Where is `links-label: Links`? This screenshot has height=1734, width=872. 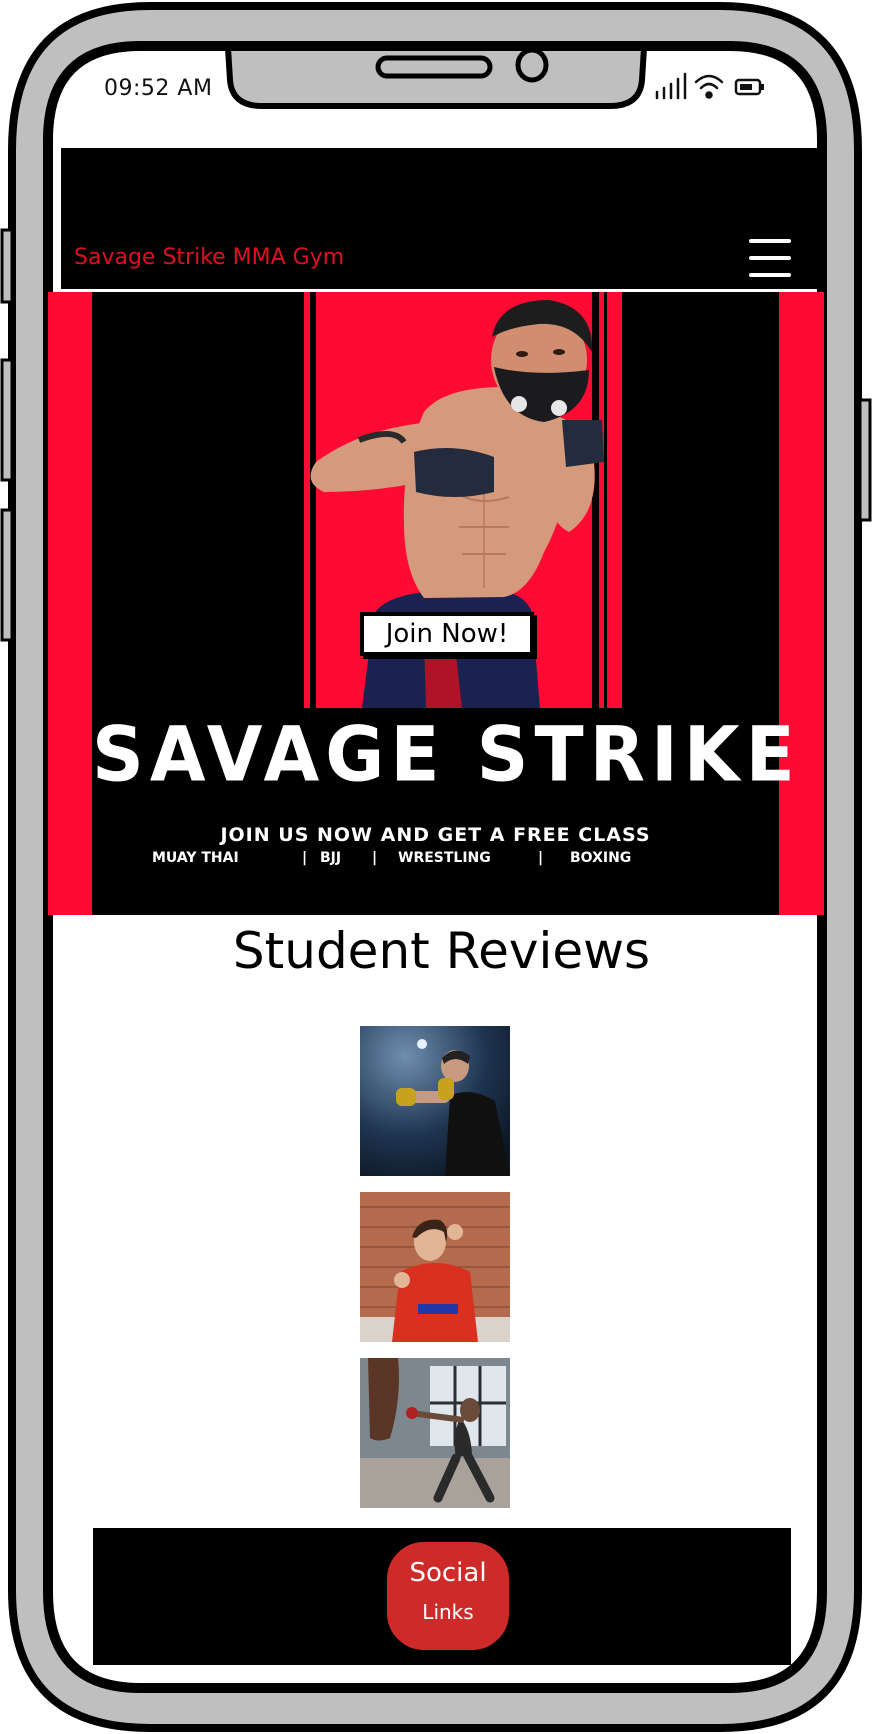 links-label: Links is located at coordinates (448, 1612).